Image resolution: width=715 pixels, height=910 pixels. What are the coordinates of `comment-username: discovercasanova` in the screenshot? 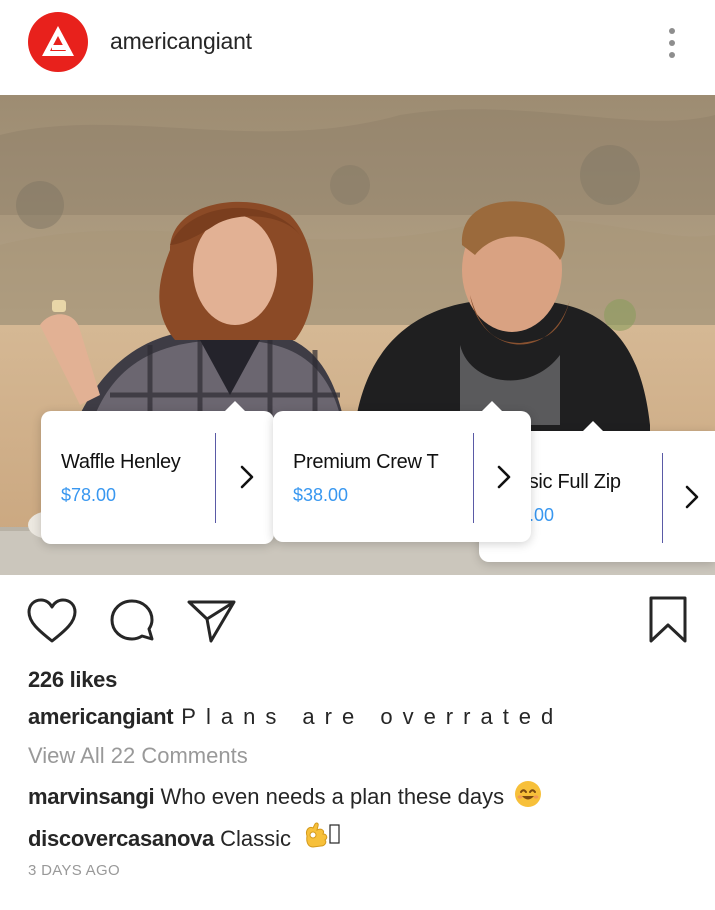 It's located at (121, 838).